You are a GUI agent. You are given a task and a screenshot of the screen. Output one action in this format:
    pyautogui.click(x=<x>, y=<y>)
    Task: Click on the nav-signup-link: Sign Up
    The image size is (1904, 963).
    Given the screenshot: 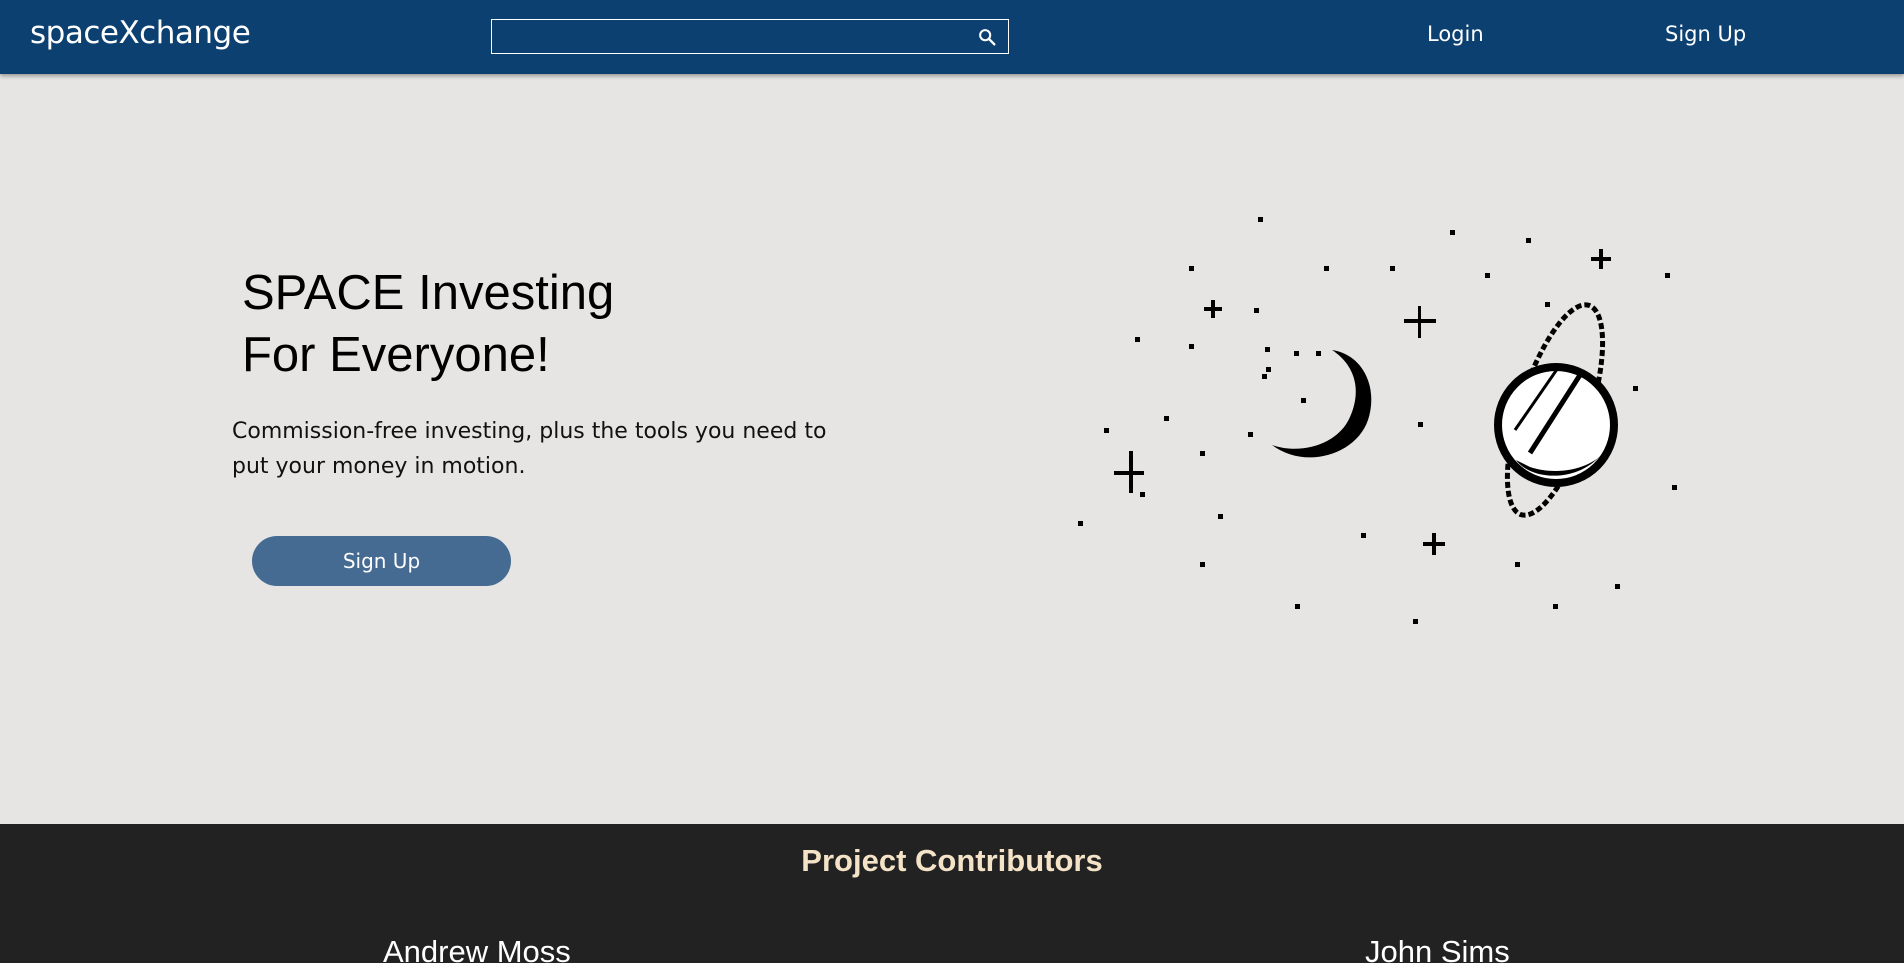 What is the action you would take?
    pyautogui.click(x=1705, y=34)
    